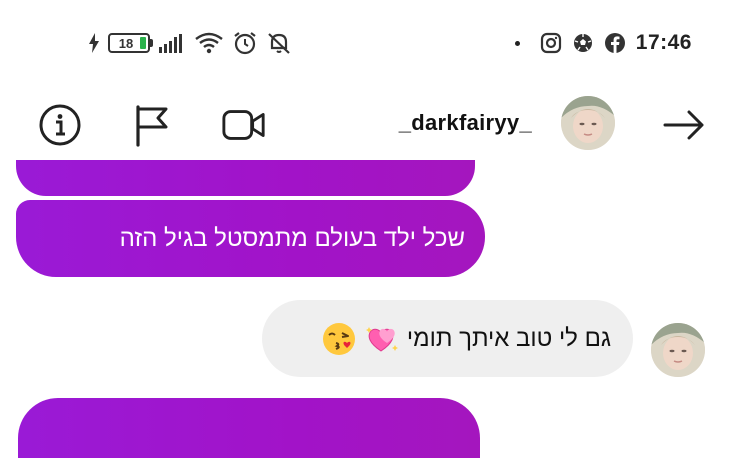 The width and height of the screenshot is (738, 458). Describe the element at coordinates (170, 43) in the screenshot. I see `signal-icon` at that location.